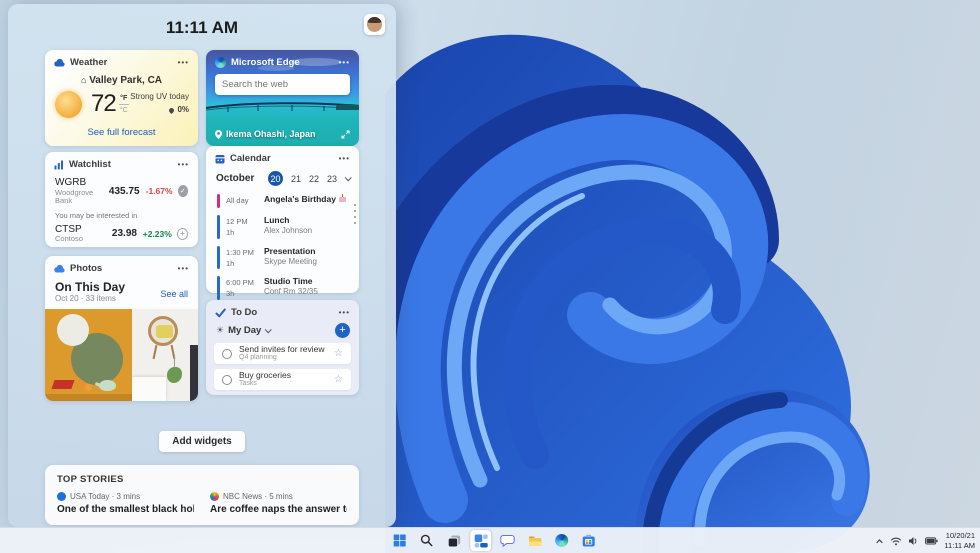  What do you see at coordinates (121, 234) in the screenshot?
I see `stock-row-ctsp: CTSP Contoso 23.98 +2.23% +` at bounding box center [121, 234].